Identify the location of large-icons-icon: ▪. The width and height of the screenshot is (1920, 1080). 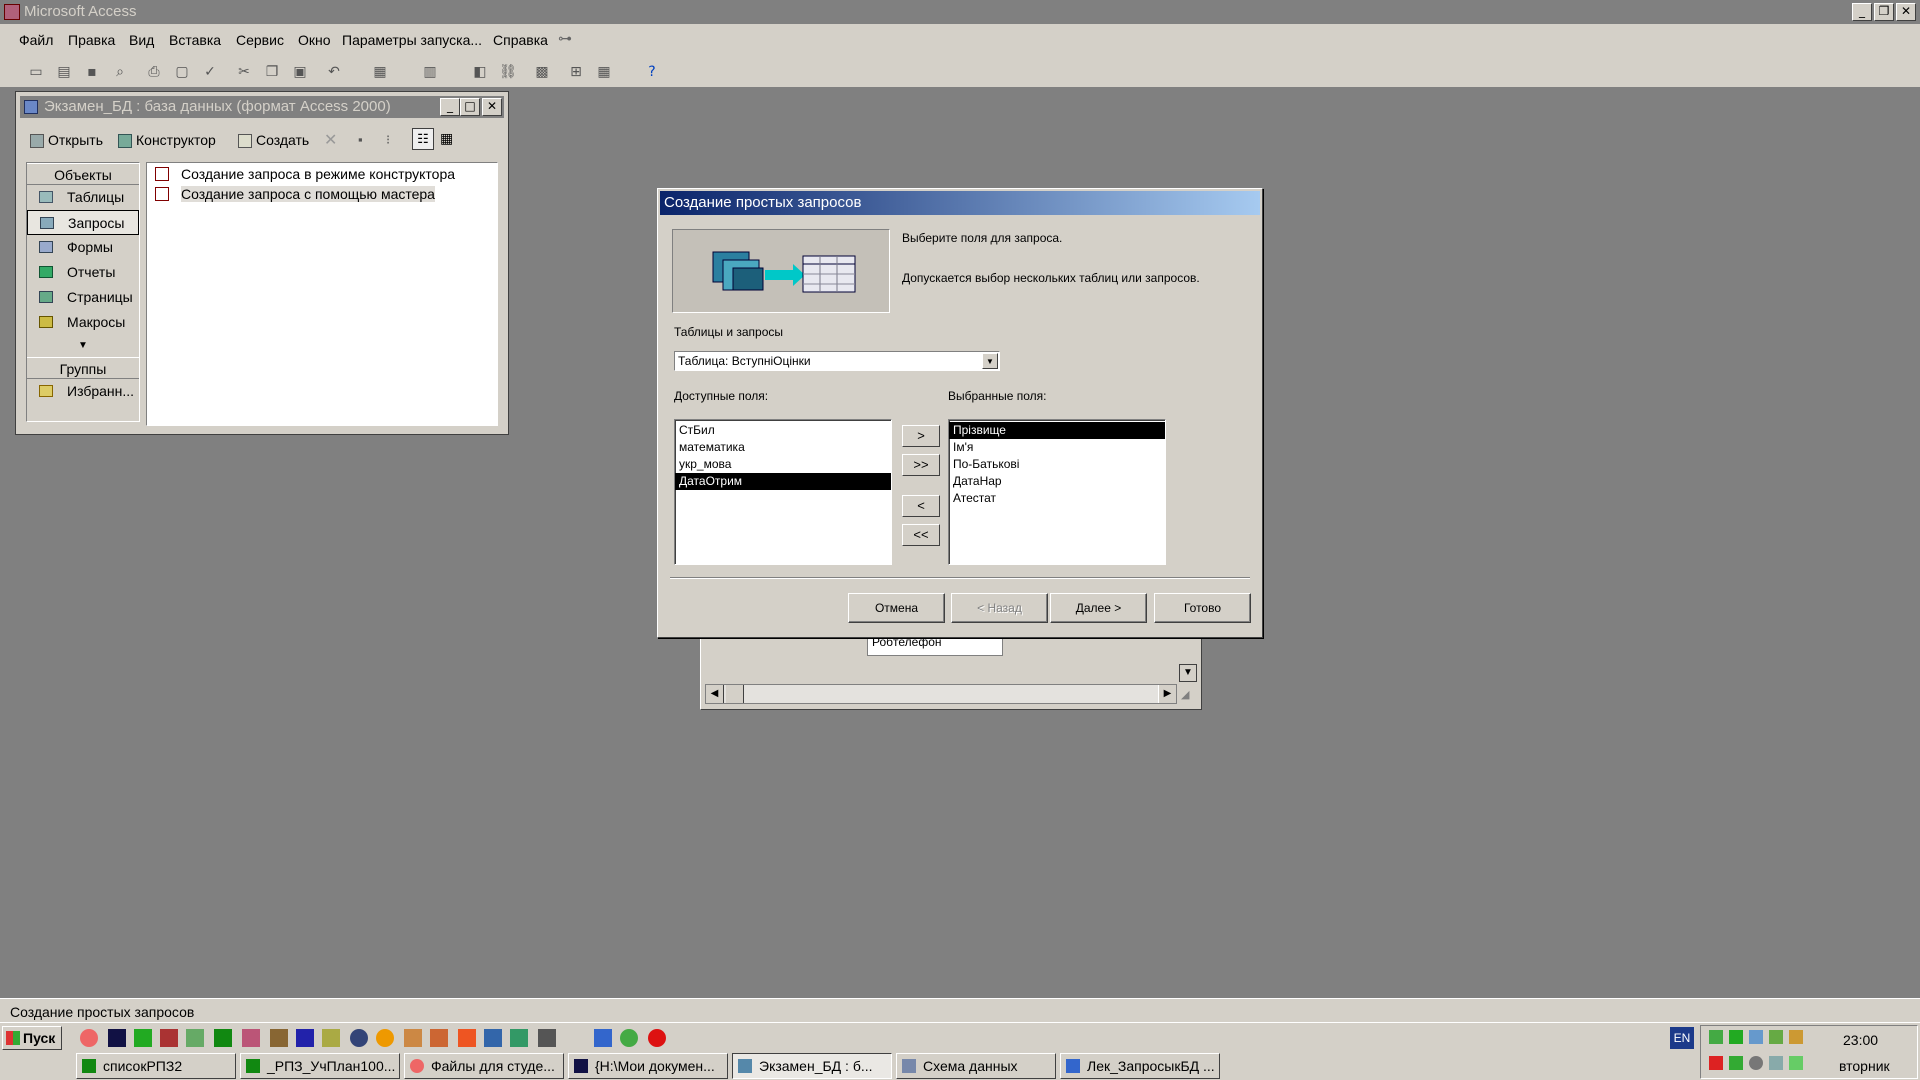
(360, 139).